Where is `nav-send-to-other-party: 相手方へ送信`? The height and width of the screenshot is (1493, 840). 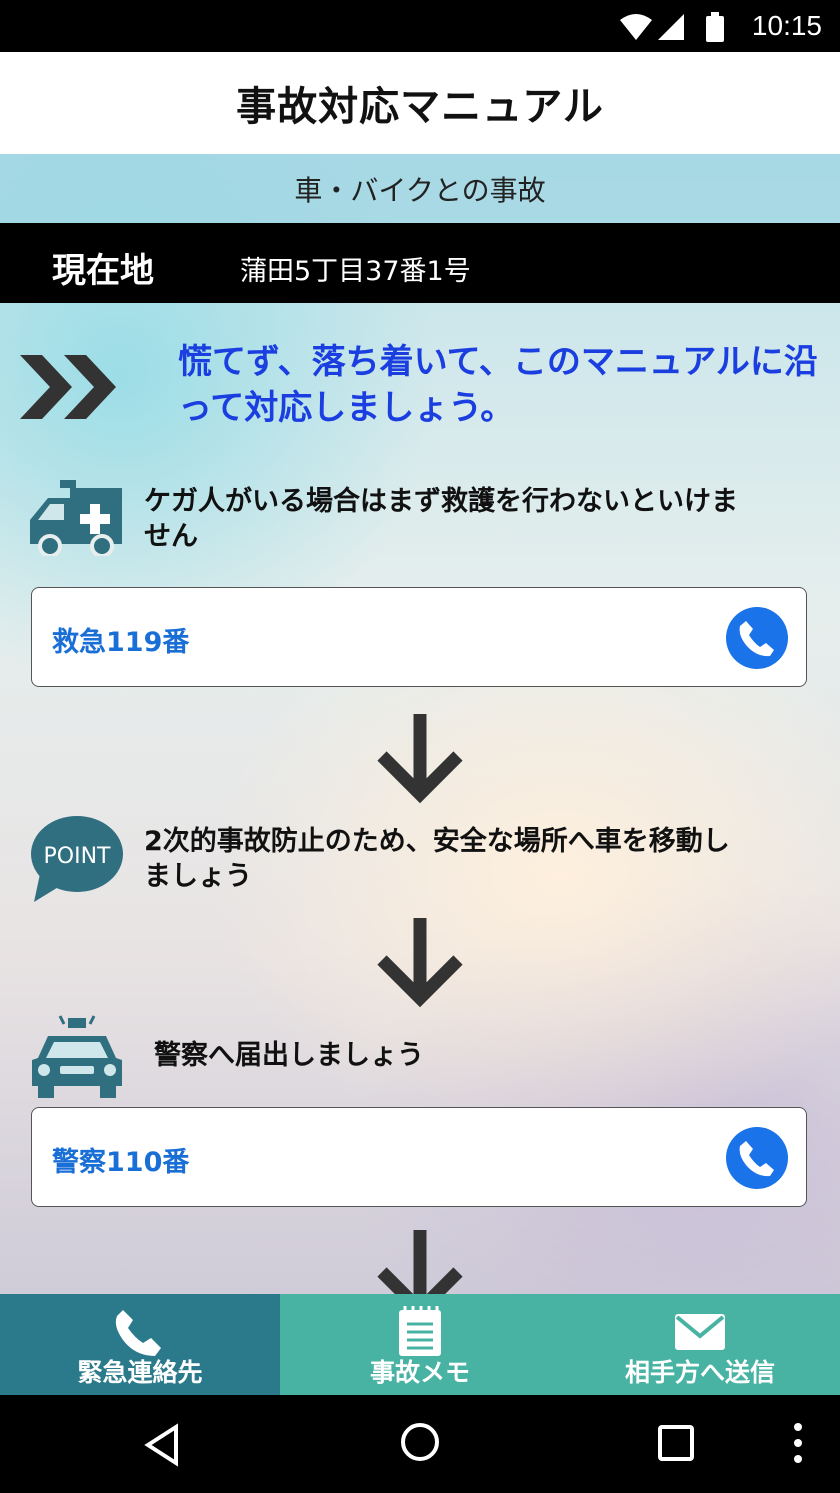 nav-send-to-other-party: 相手方へ送信 is located at coordinates (700, 1344).